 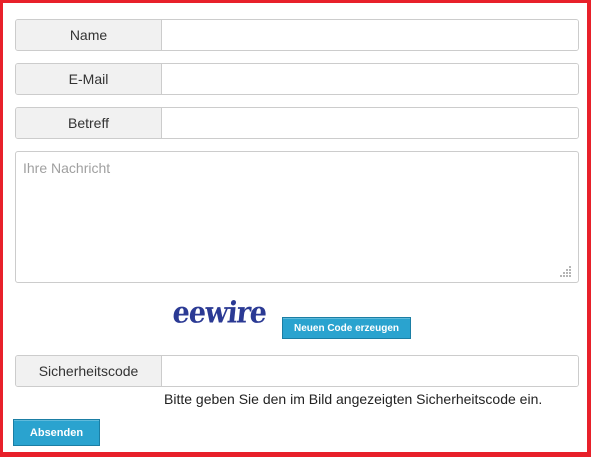 I want to click on captcha-label: Sicherheitscode, so click(x=89, y=371).